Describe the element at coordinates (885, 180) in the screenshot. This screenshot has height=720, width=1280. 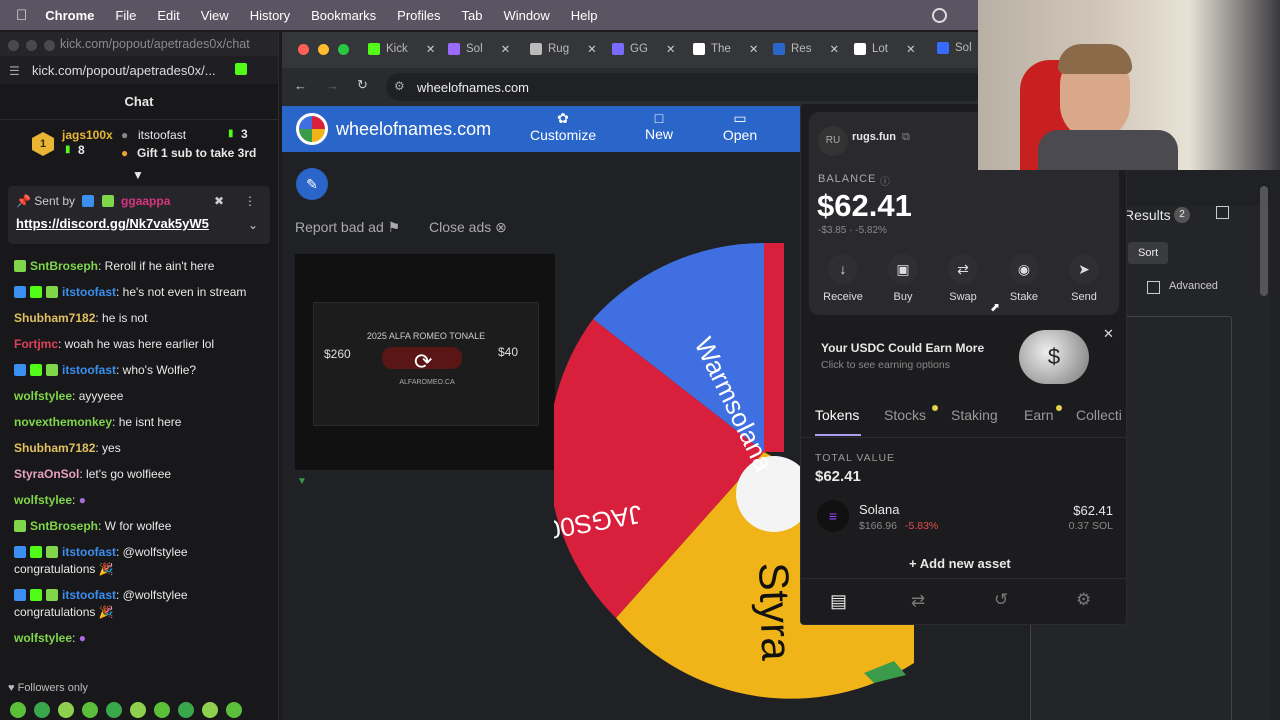
I see `info-icon: ⓘ` at that location.